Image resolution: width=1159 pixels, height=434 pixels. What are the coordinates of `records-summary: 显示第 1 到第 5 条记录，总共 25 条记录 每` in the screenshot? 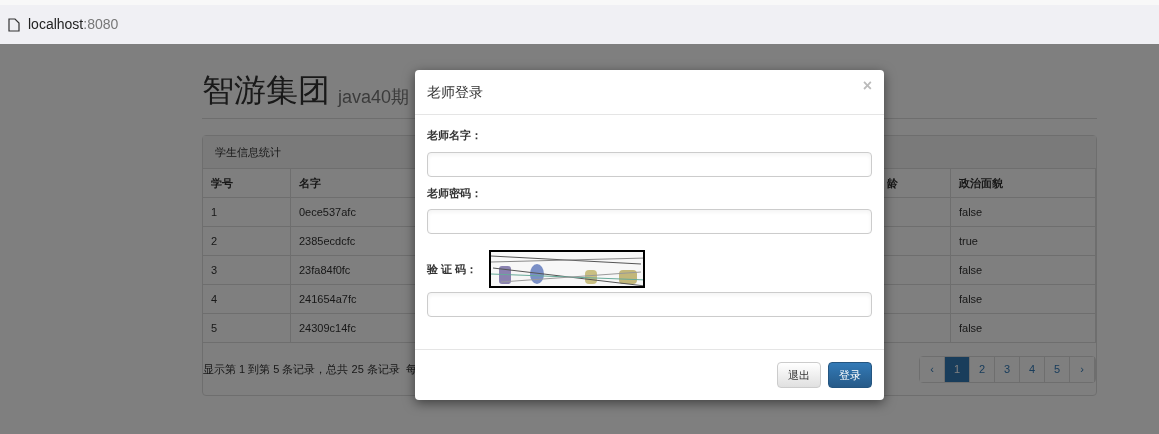 It's located at (310, 369).